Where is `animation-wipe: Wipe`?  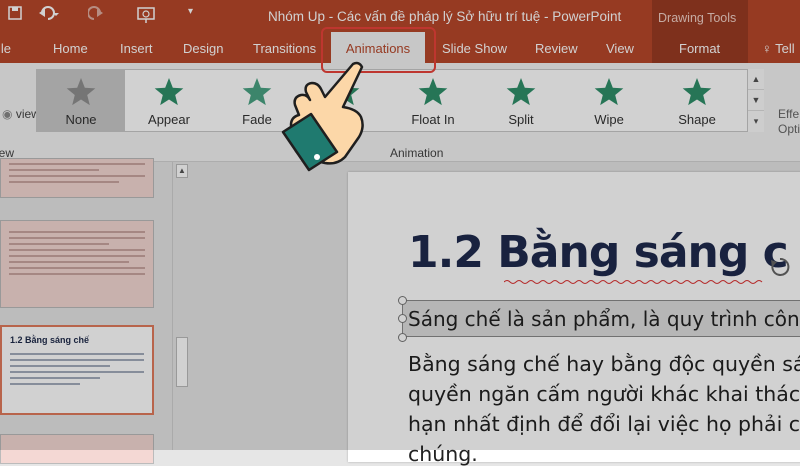
animation-wipe: Wipe is located at coordinates (609, 101).